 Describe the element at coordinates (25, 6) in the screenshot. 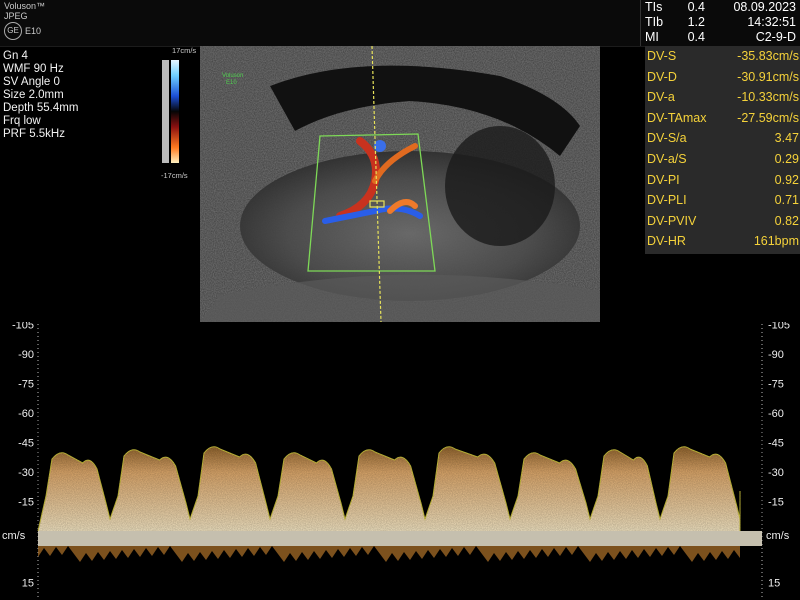

I see `brand-name: Voluson™` at that location.